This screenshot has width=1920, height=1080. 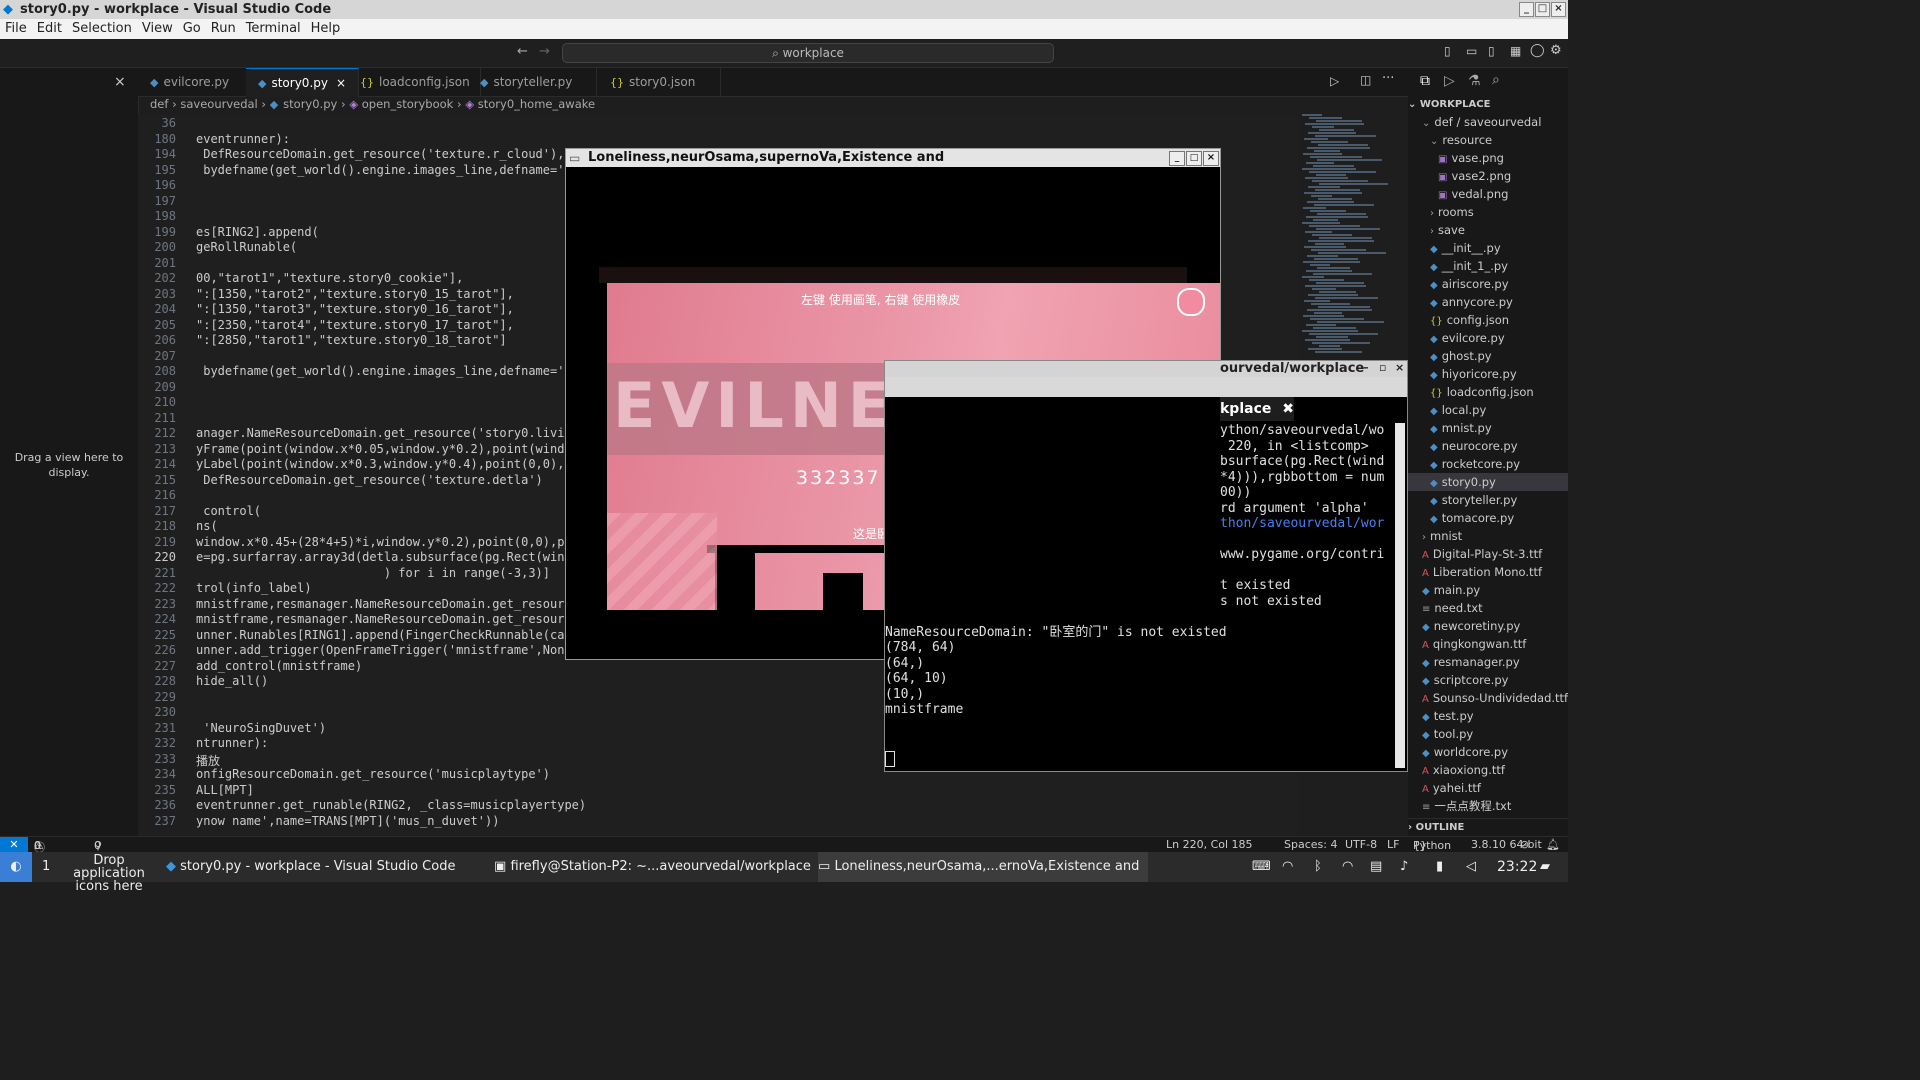 I want to click on code-line: trol(info_label), so click(x=254, y=588).